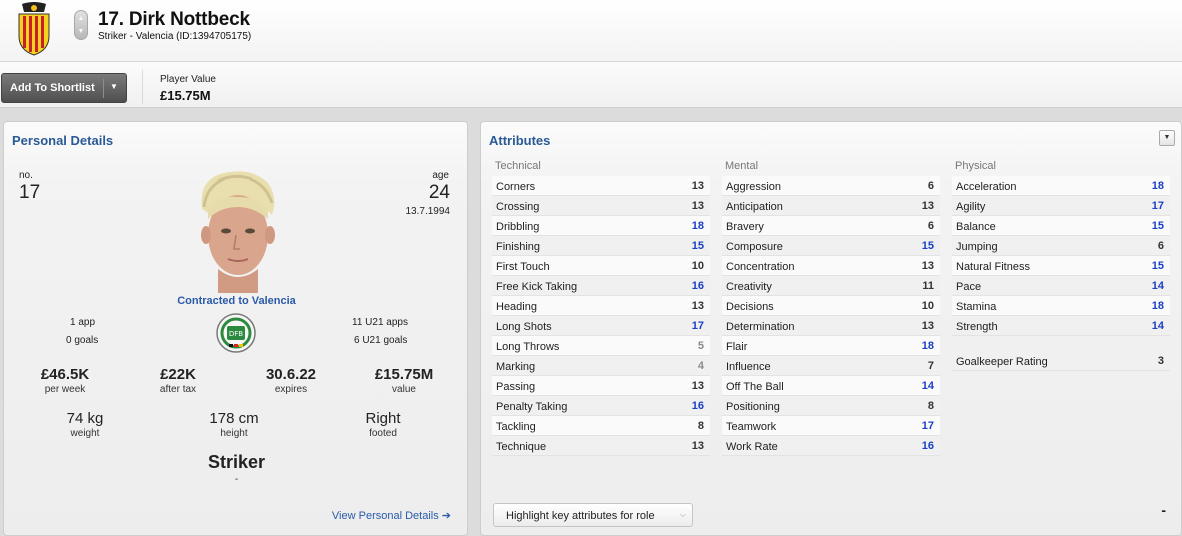  I want to click on attribute-name: Passing, so click(516, 387).